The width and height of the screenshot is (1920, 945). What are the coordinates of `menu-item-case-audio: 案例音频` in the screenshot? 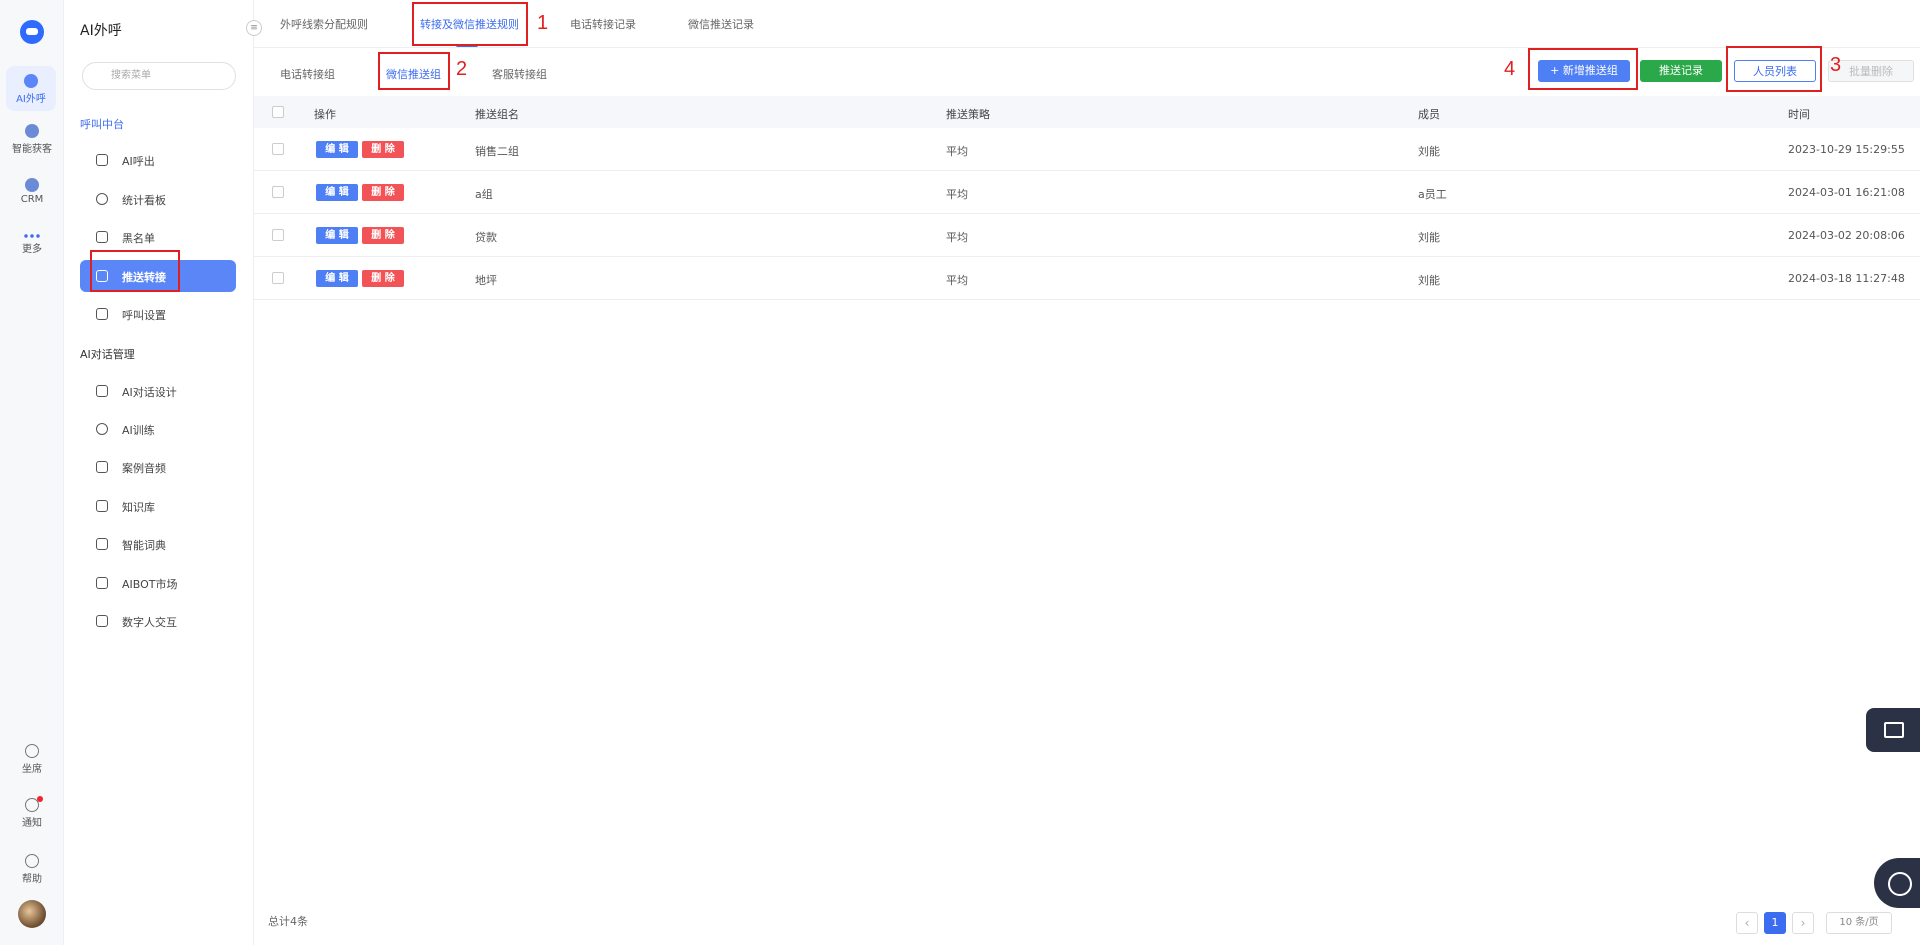 It's located at (158, 467).